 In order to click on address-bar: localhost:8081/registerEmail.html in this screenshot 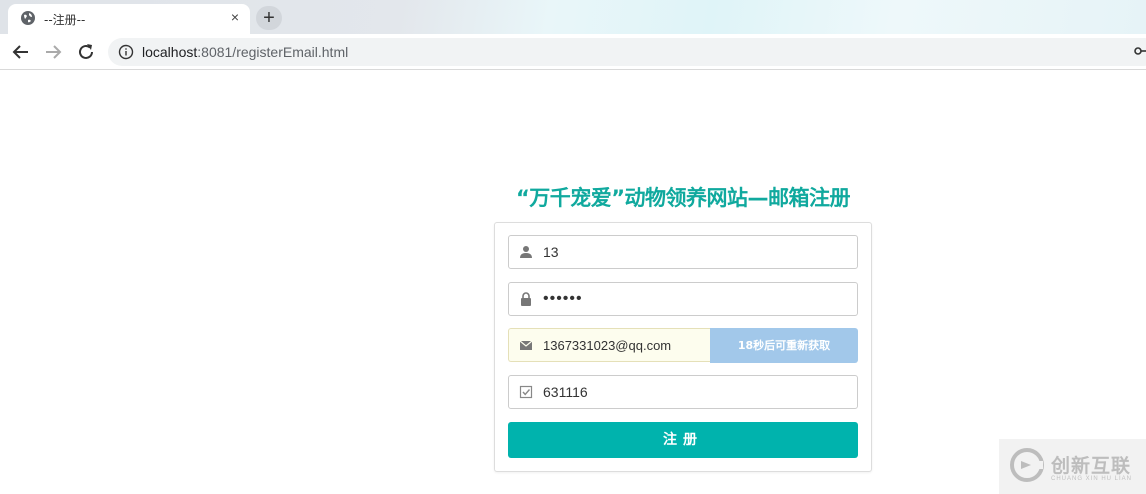, I will do `click(627, 52)`.